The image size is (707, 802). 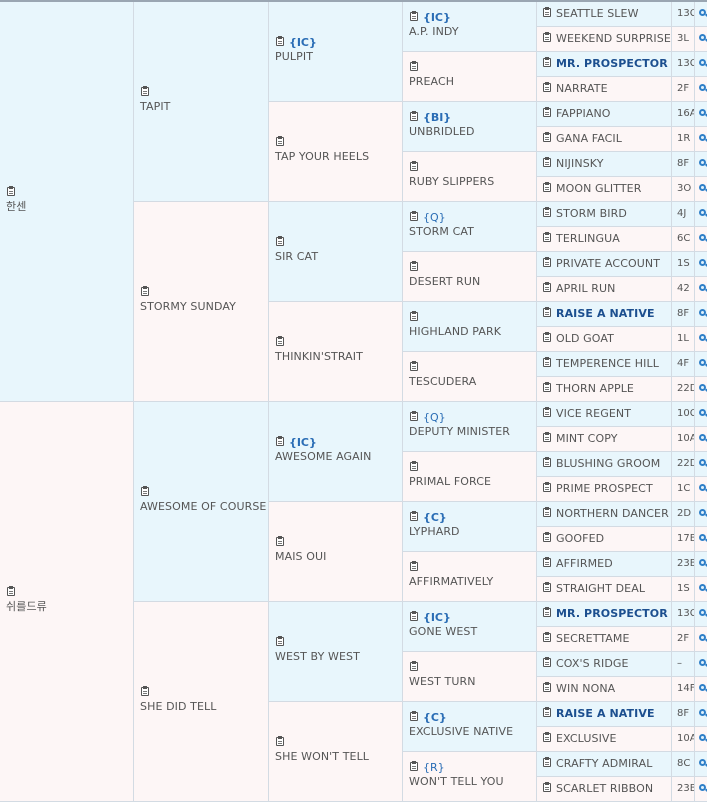 What do you see at coordinates (612, 613) in the screenshot?
I see `ancestor-name-link: MR. PROSPECTOR` at bounding box center [612, 613].